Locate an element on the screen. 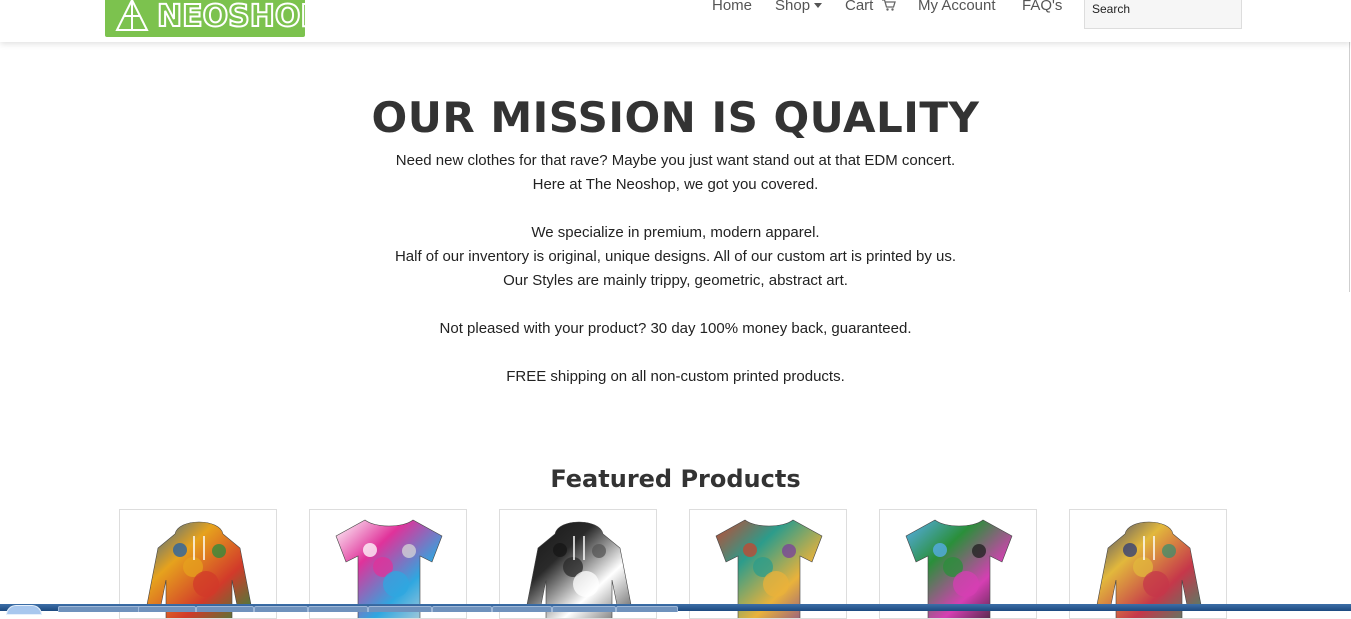  neoshop-logo: NEOSHOP is located at coordinates (205, 18).